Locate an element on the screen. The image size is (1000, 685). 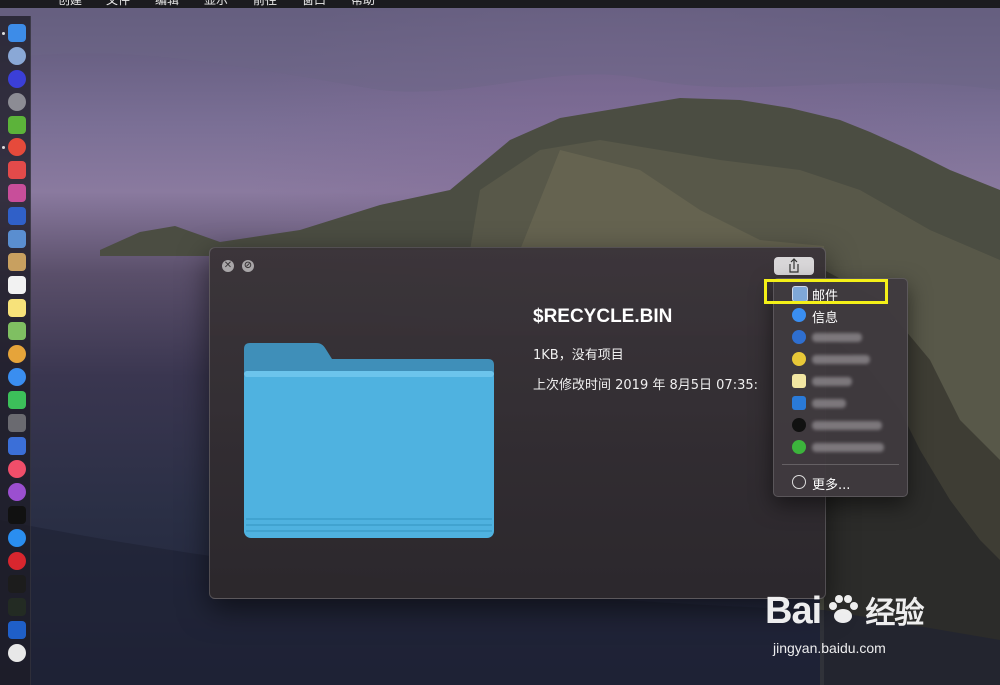
paw-icon is located at coordinates (843, 610).